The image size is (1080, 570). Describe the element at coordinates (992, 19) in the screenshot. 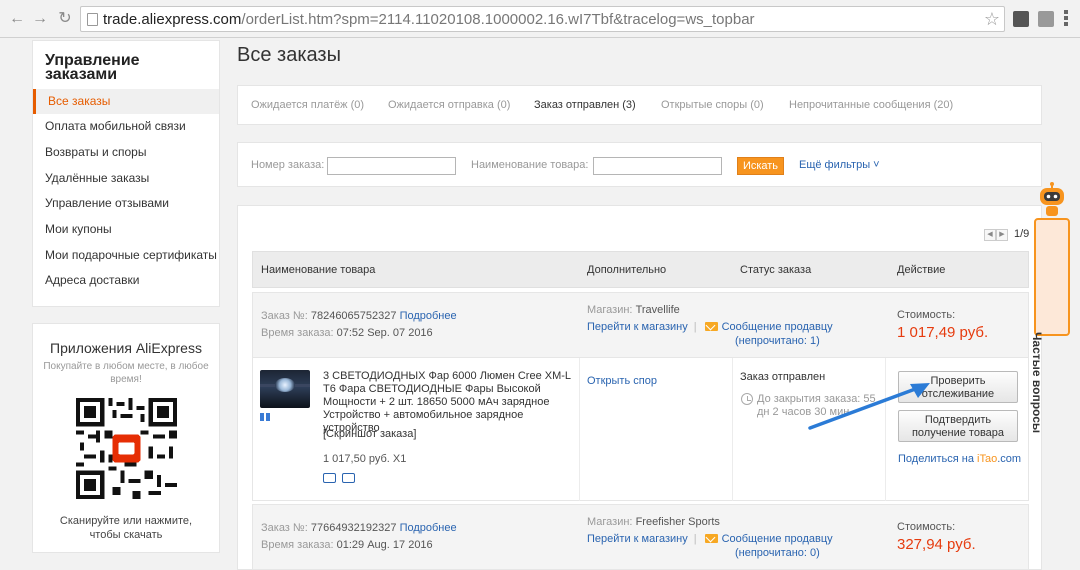

I see `star-icon: ☆` at that location.